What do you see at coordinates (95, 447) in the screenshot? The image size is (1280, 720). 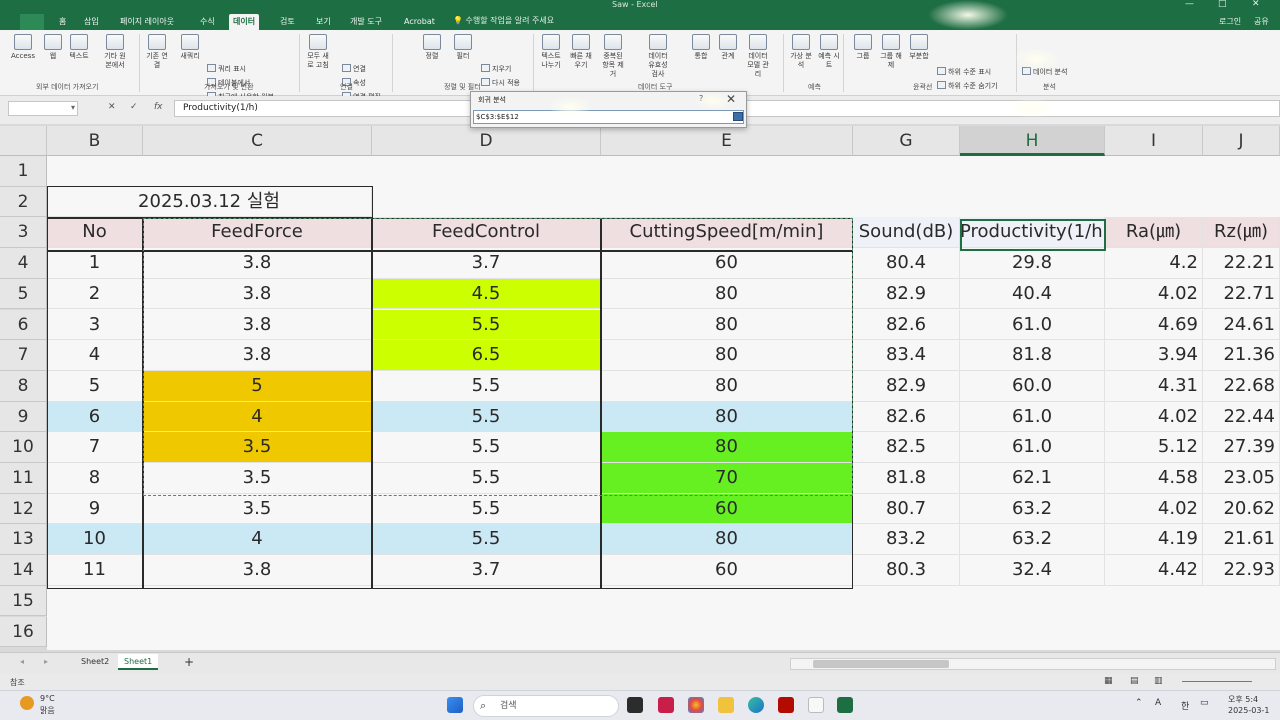 I see `data-cell: 7` at bounding box center [95, 447].